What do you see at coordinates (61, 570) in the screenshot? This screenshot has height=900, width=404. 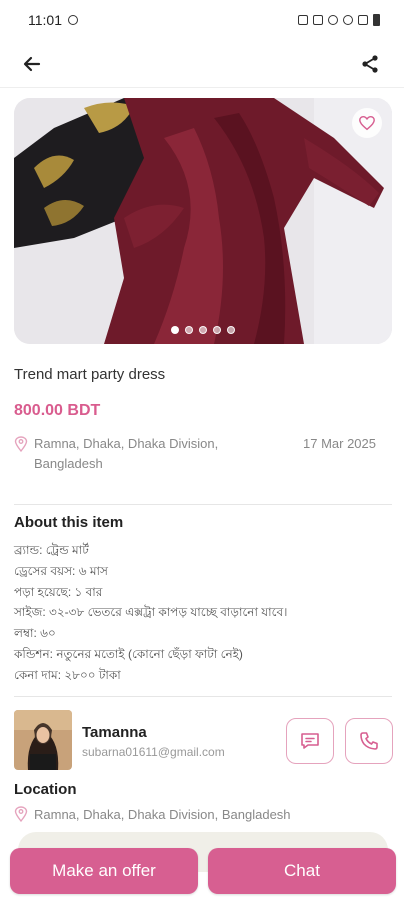 I see `about-line: ড্রেসের বয়স: ৬ মাস` at bounding box center [61, 570].